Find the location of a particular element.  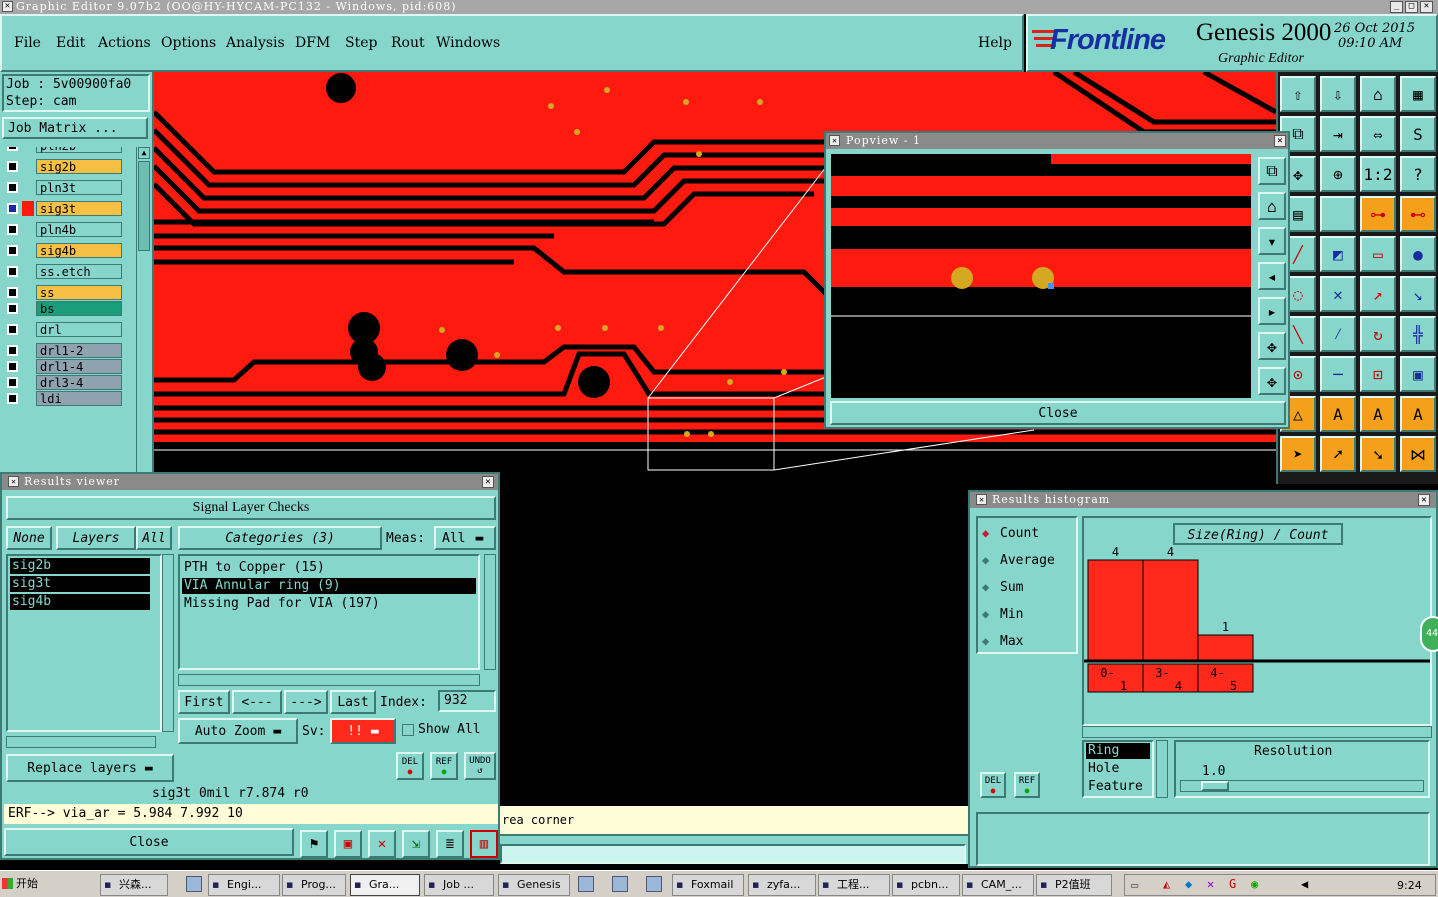

tray-g-icon: G is located at coordinates (1232, 884).